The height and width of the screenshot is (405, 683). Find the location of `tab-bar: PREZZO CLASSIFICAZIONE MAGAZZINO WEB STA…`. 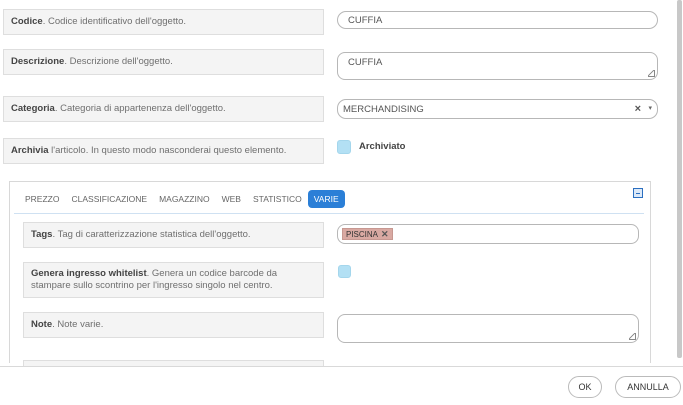

tab-bar: PREZZO CLASSIFICAZIONE MAGAZZINO WEB STA… is located at coordinates (182, 199).